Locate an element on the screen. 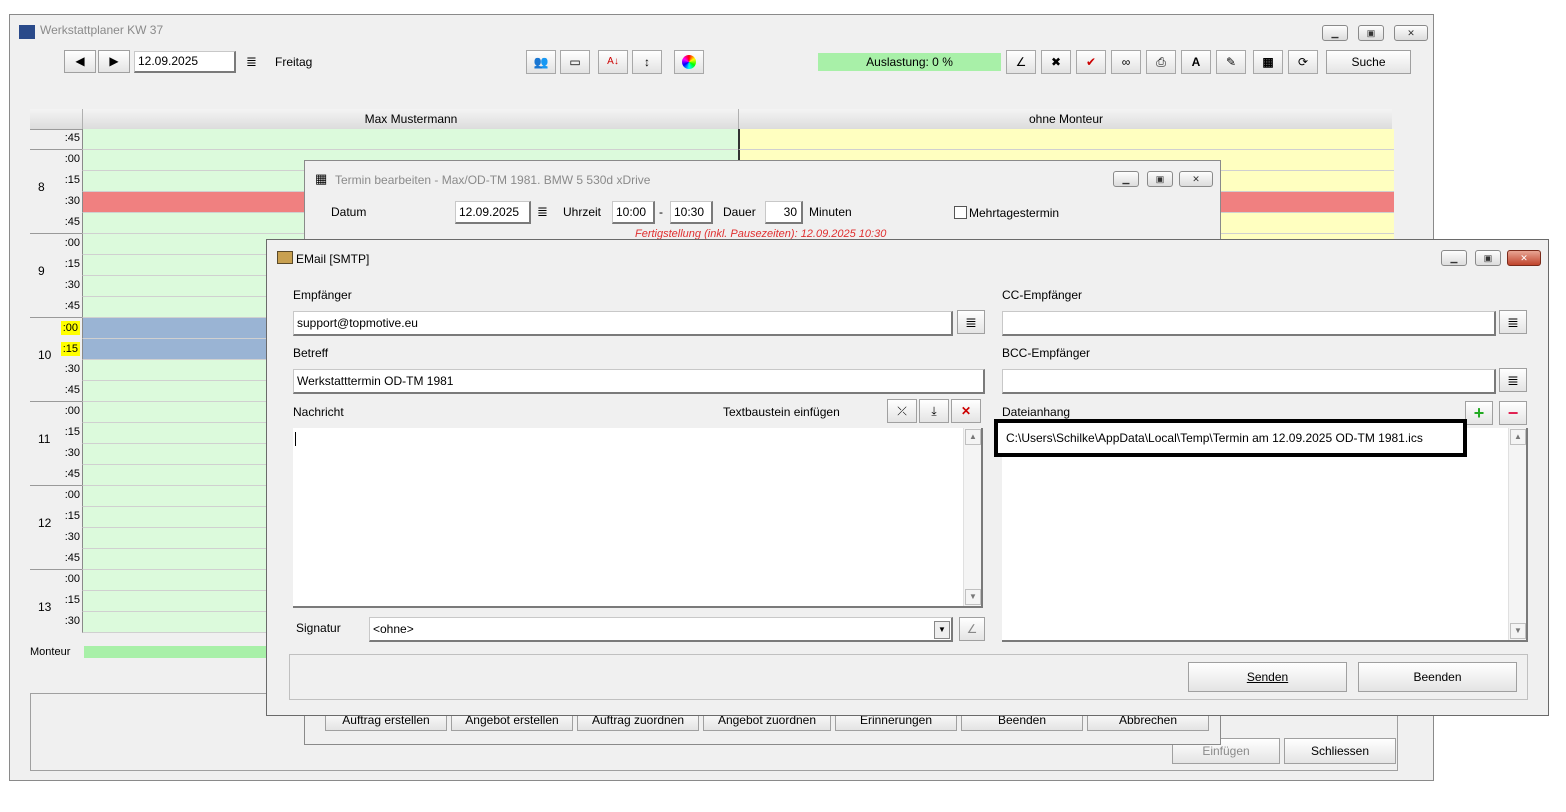  von-field: 10:00 is located at coordinates (633, 212).